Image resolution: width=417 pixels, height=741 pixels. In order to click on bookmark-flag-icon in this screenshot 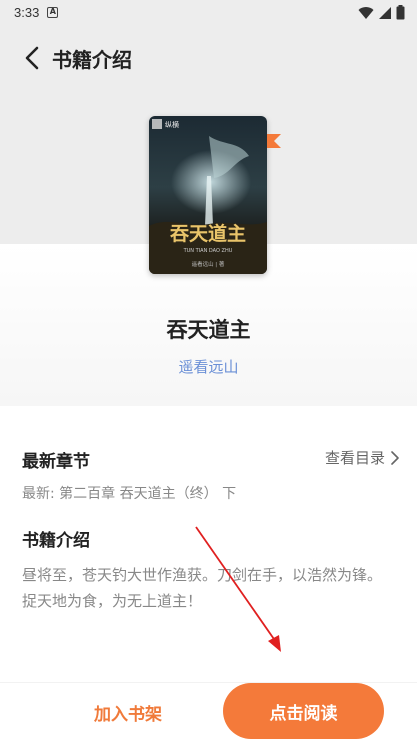, I will do `click(274, 141)`.